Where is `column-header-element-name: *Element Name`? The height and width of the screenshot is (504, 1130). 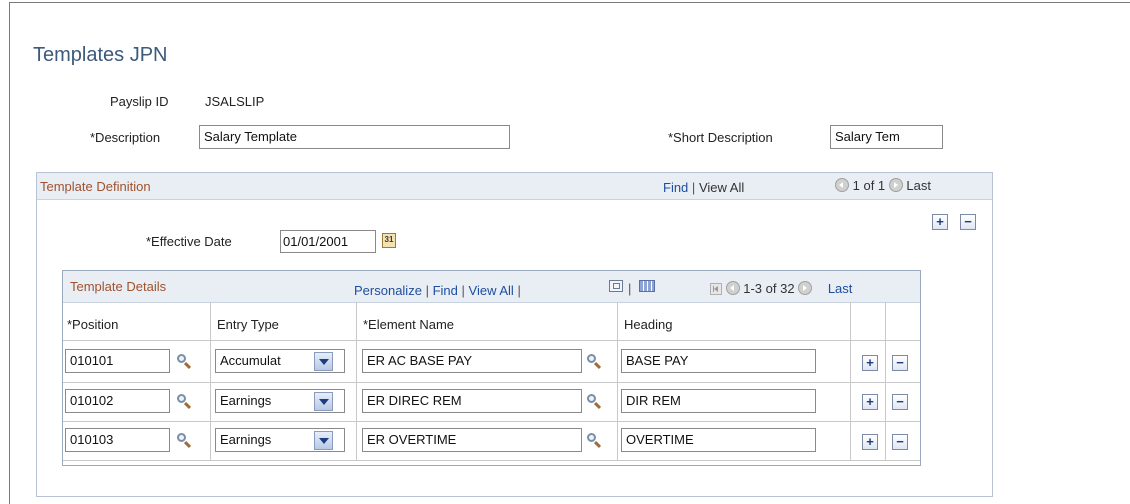
column-header-element-name: *Element Name is located at coordinates (409, 324).